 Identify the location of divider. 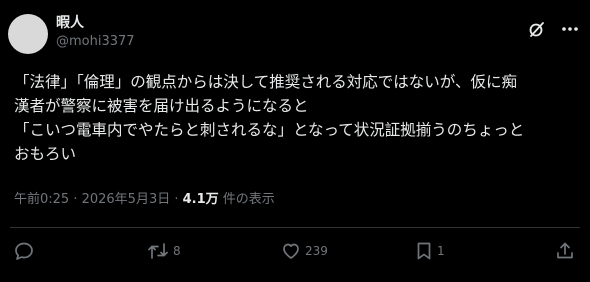
(295, 227).